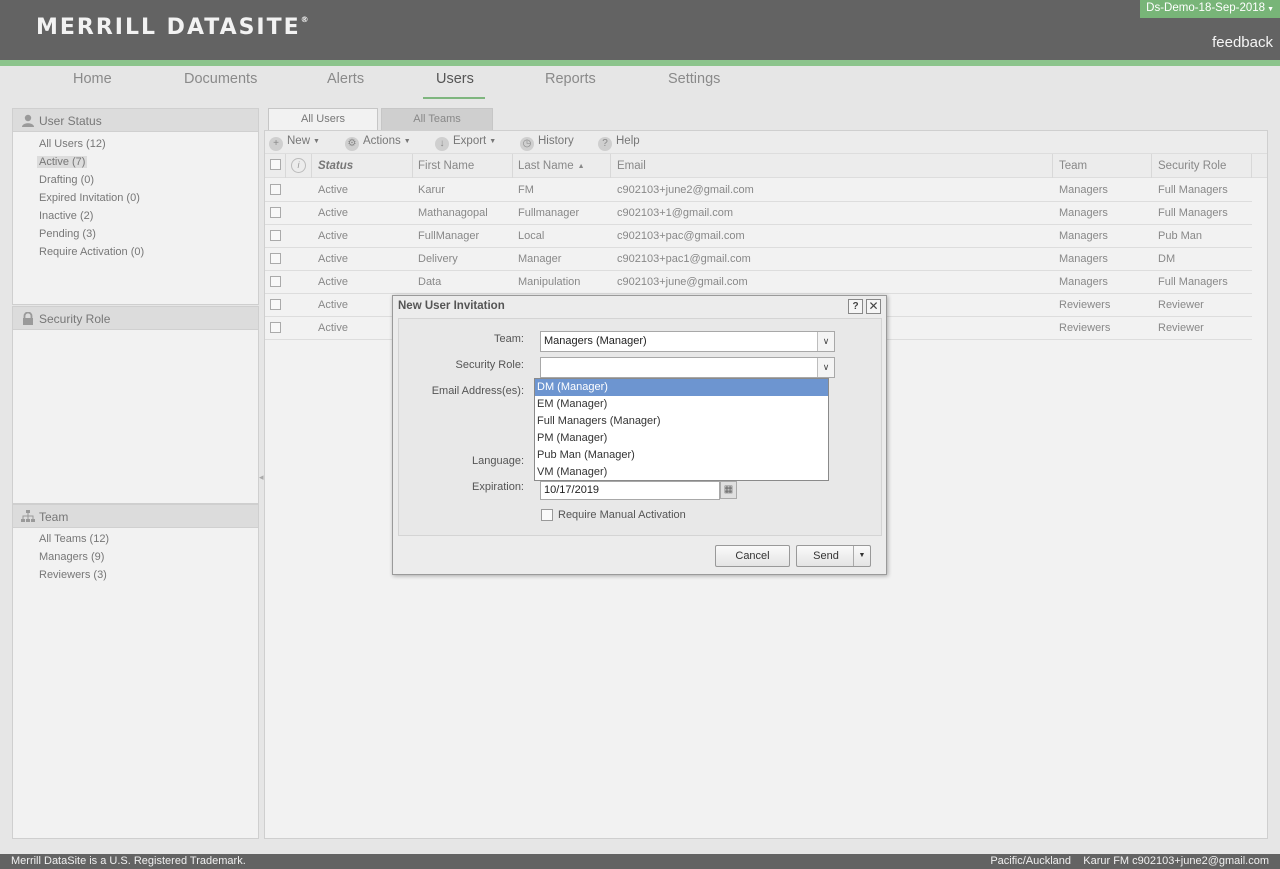 This screenshot has width=1280, height=869. I want to click on send-button: Send ▼, so click(833, 556).